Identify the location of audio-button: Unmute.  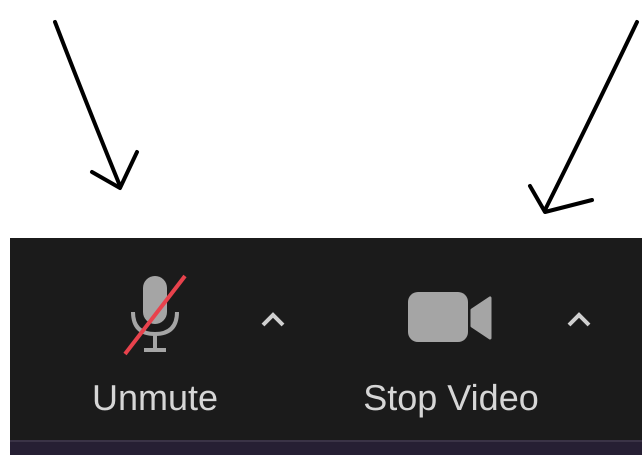
(155, 346).